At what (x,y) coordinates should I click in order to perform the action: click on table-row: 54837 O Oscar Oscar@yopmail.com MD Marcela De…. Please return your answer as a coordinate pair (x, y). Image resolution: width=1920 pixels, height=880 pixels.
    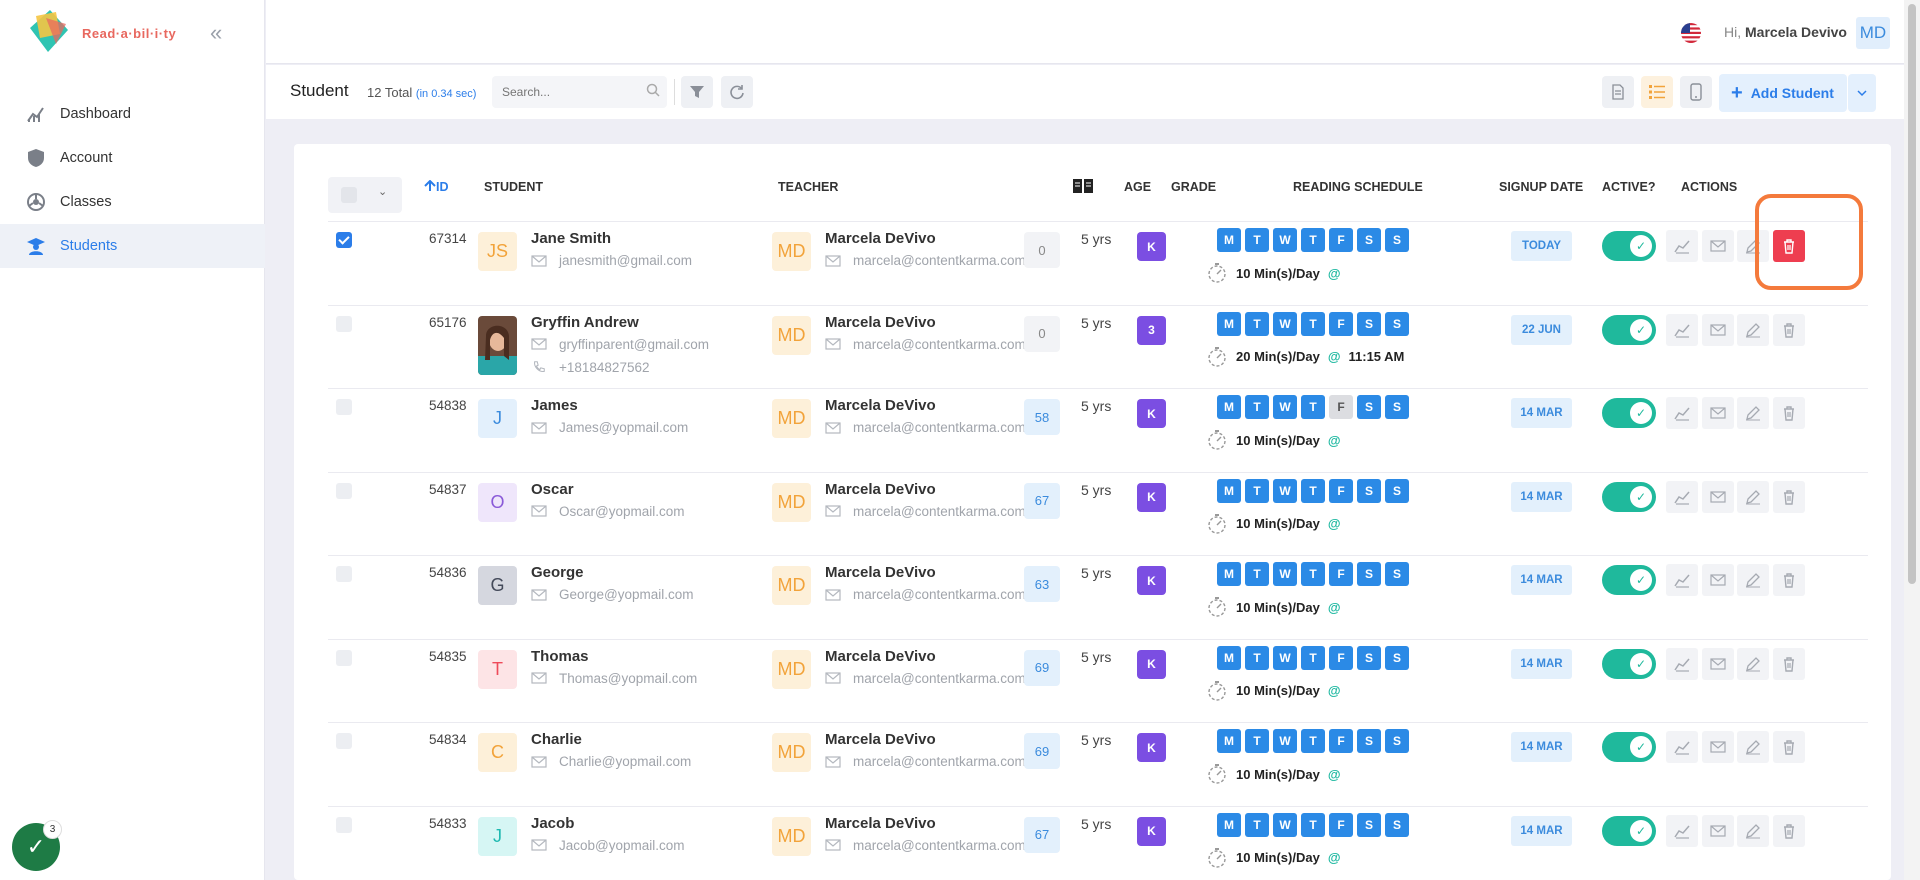
    Looking at the image, I should click on (1098, 513).